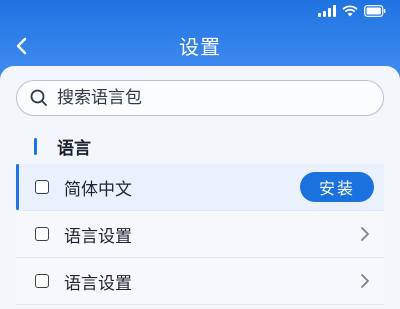 The height and width of the screenshot is (309, 400). I want to click on status-bar, so click(200, 13).